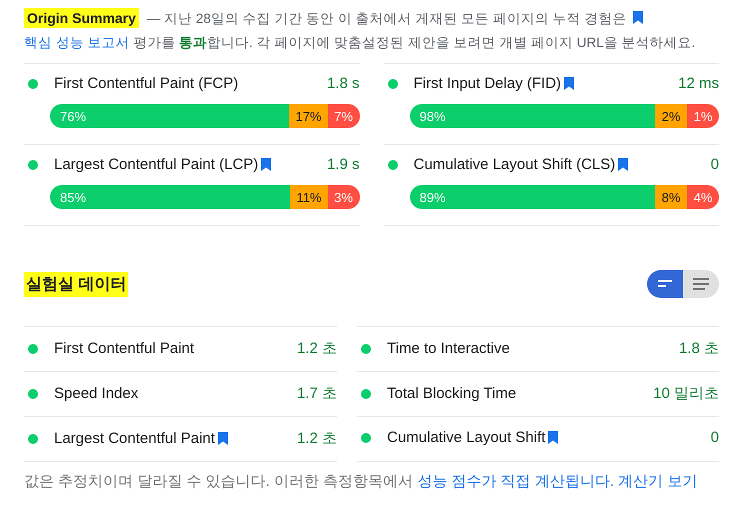  I want to click on distribution-segment: 1%, so click(703, 116).